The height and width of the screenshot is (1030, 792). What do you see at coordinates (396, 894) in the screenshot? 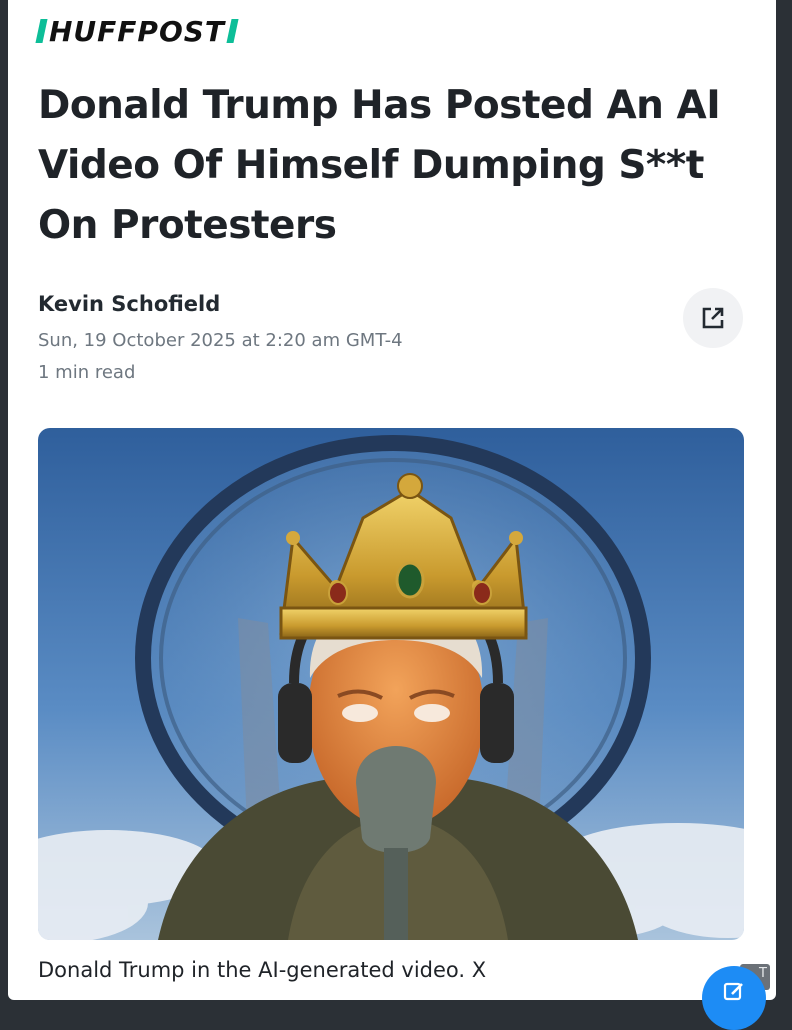
I see `oxygen-hose` at bounding box center [396, 894].